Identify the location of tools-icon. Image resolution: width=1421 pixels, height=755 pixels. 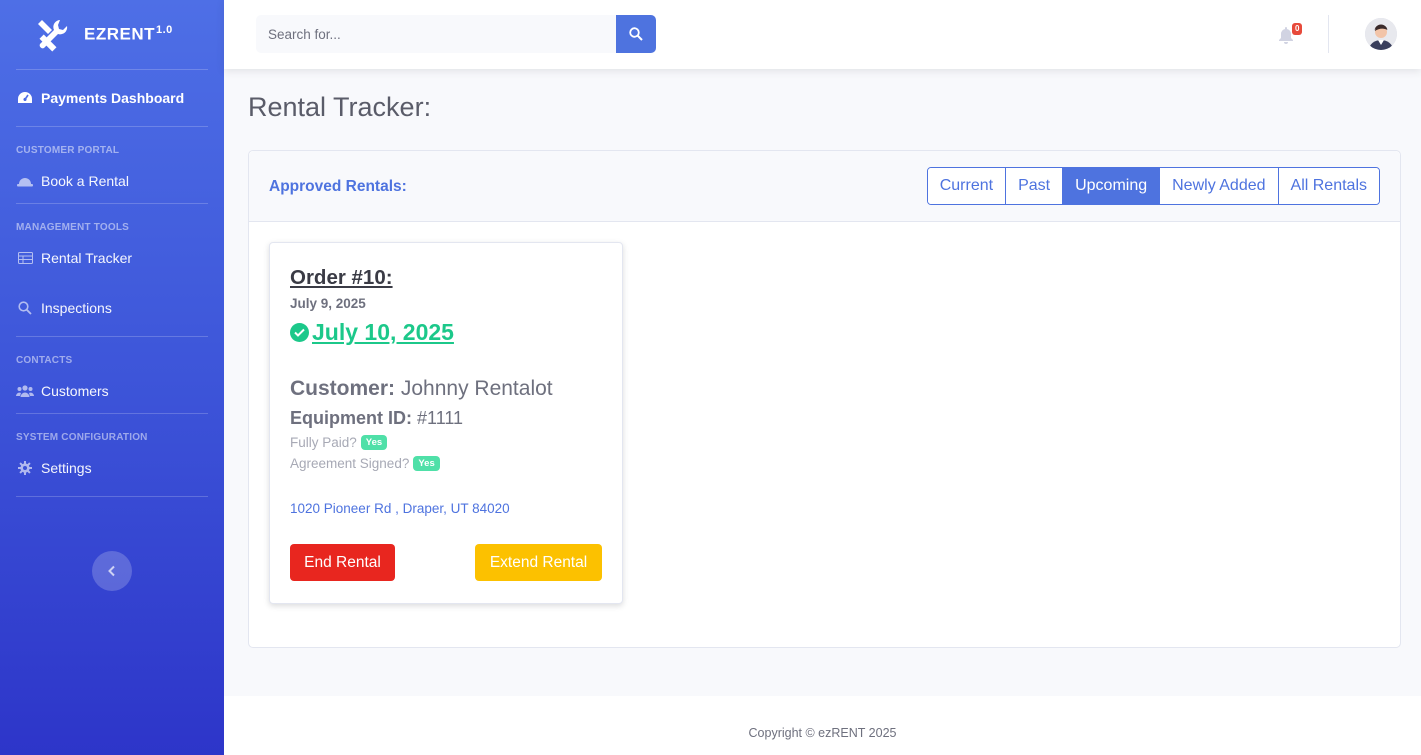
(53, 35).